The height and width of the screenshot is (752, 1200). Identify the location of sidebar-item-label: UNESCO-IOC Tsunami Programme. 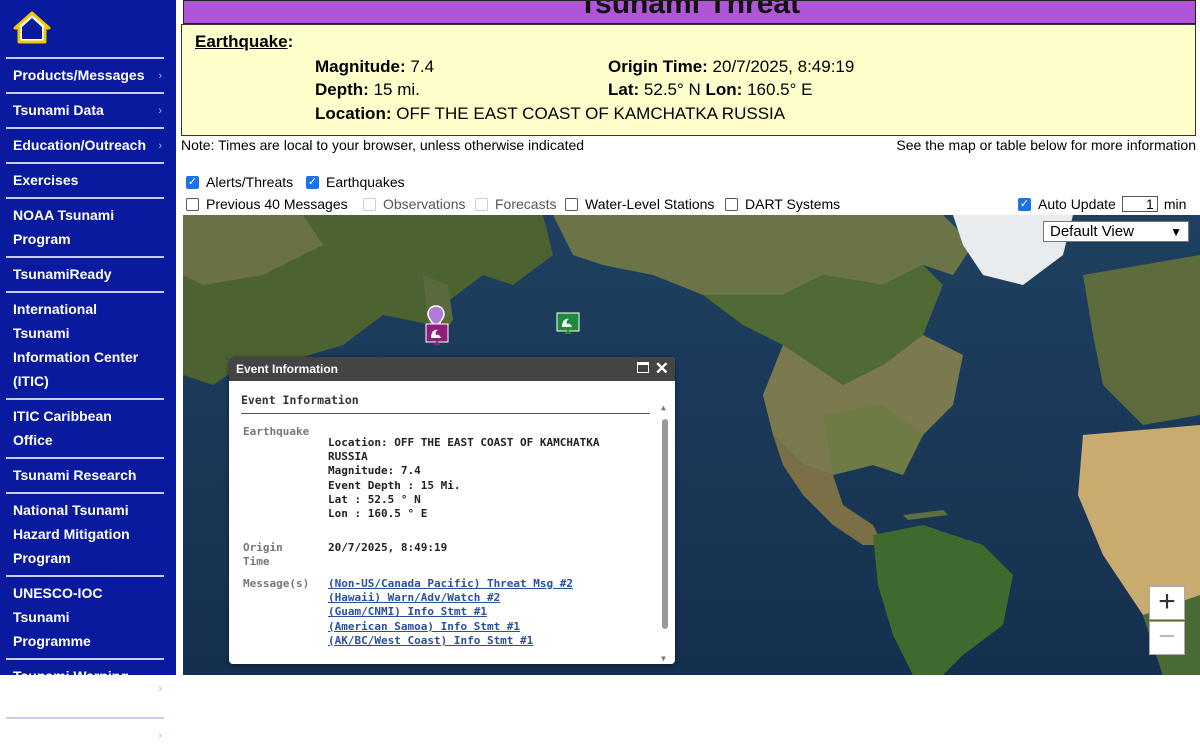
(58, 617).